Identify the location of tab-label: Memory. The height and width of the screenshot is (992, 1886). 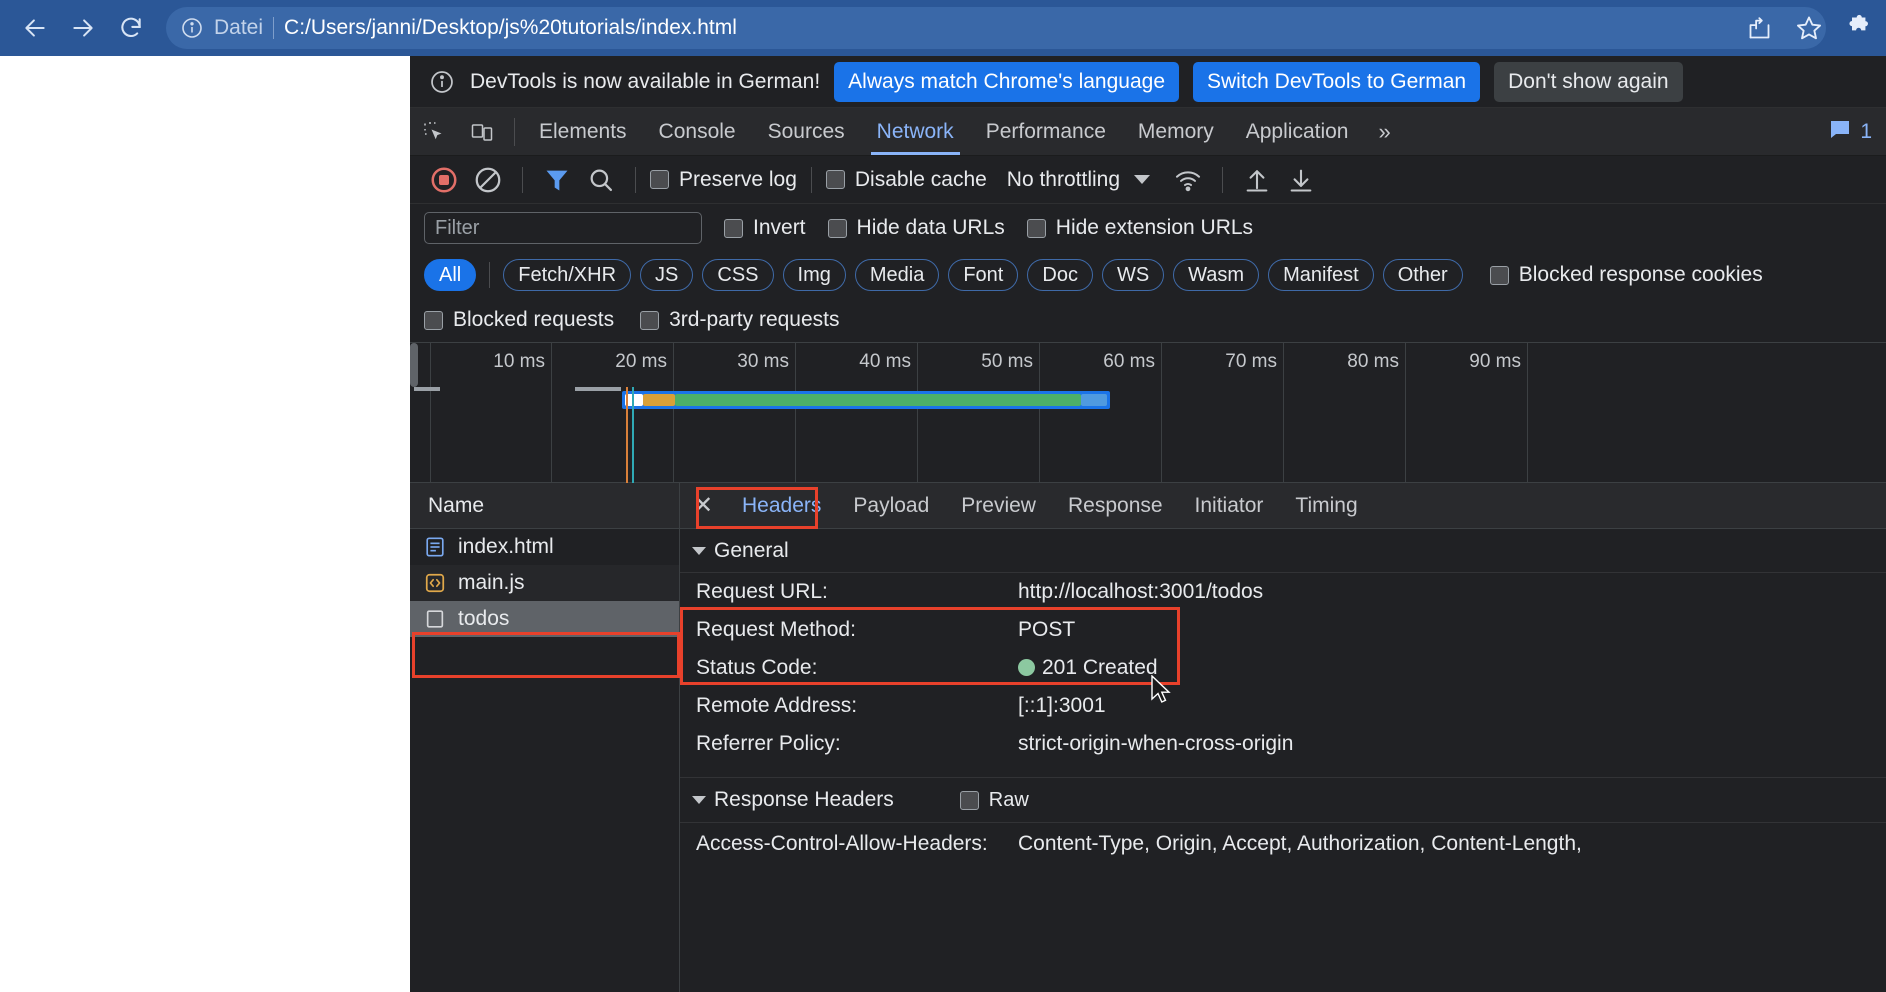
(1175, 131).